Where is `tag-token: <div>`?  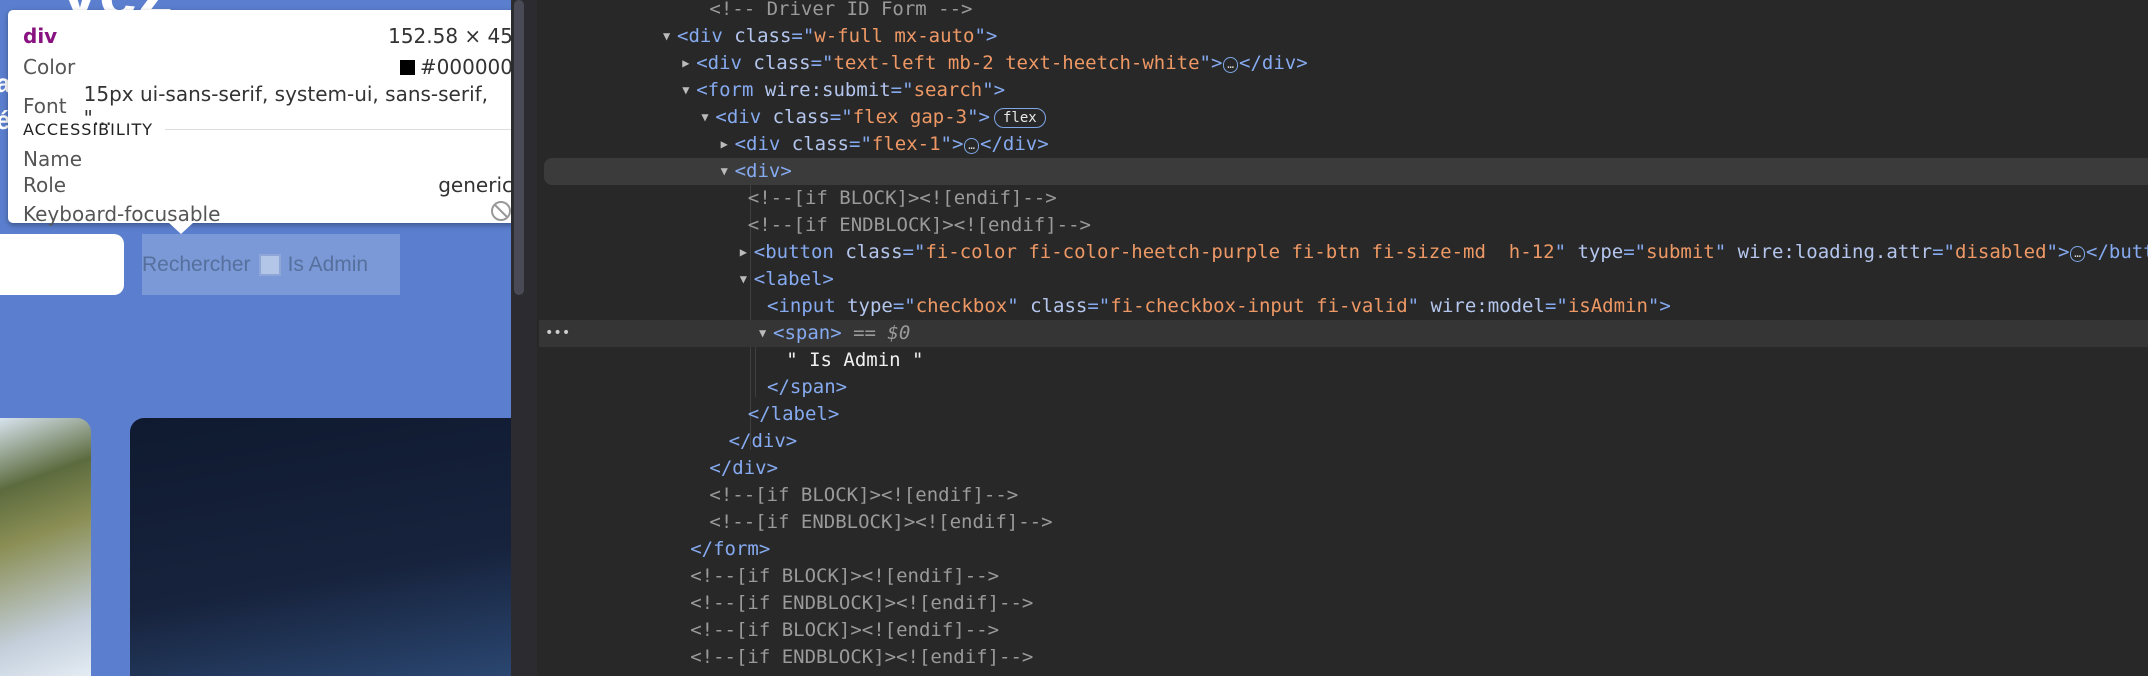 tag-token: <div> is located at coordinates (763, 171).